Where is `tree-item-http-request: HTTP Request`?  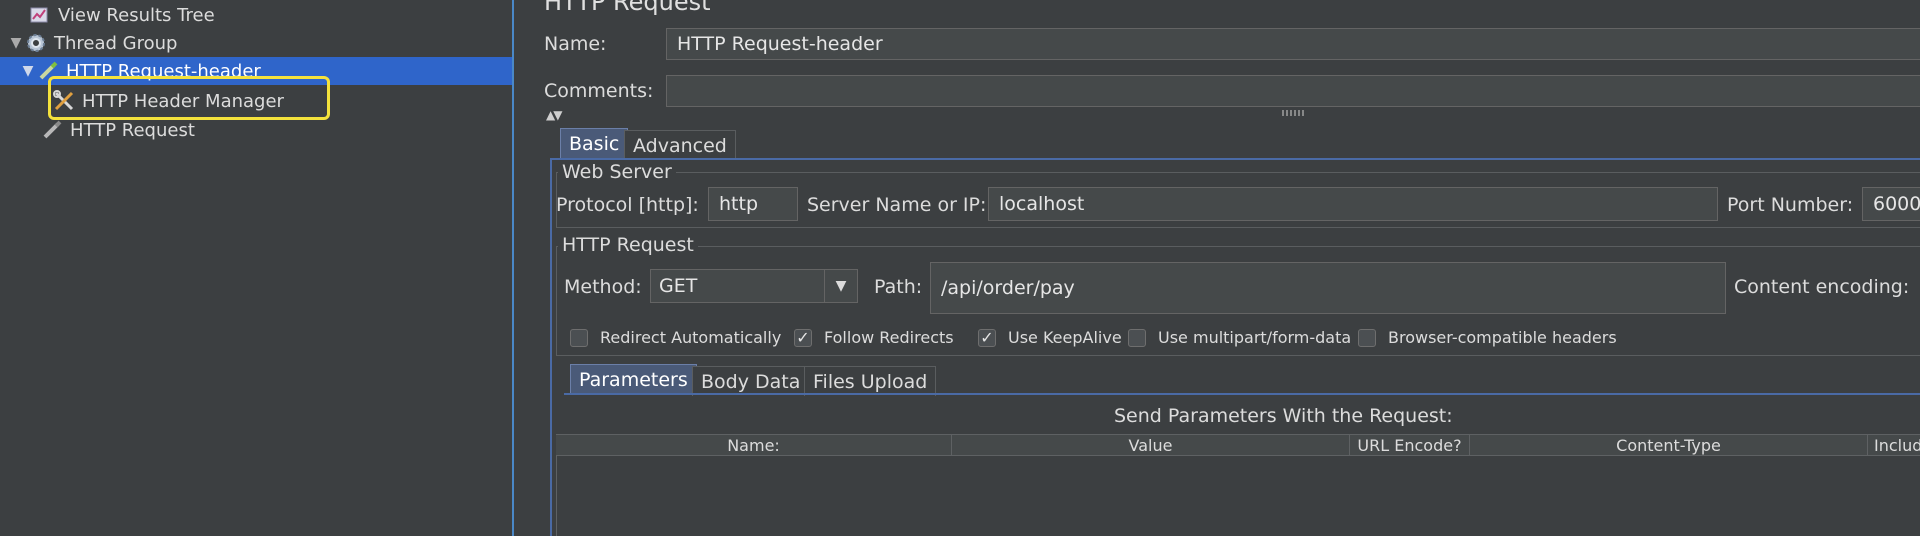 tree-item-http-request: HTTP Request is located at coordinates (117, 130).